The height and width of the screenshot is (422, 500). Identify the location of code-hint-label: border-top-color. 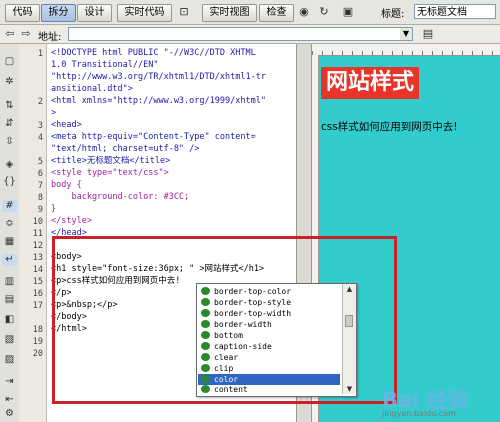
(253, 291).